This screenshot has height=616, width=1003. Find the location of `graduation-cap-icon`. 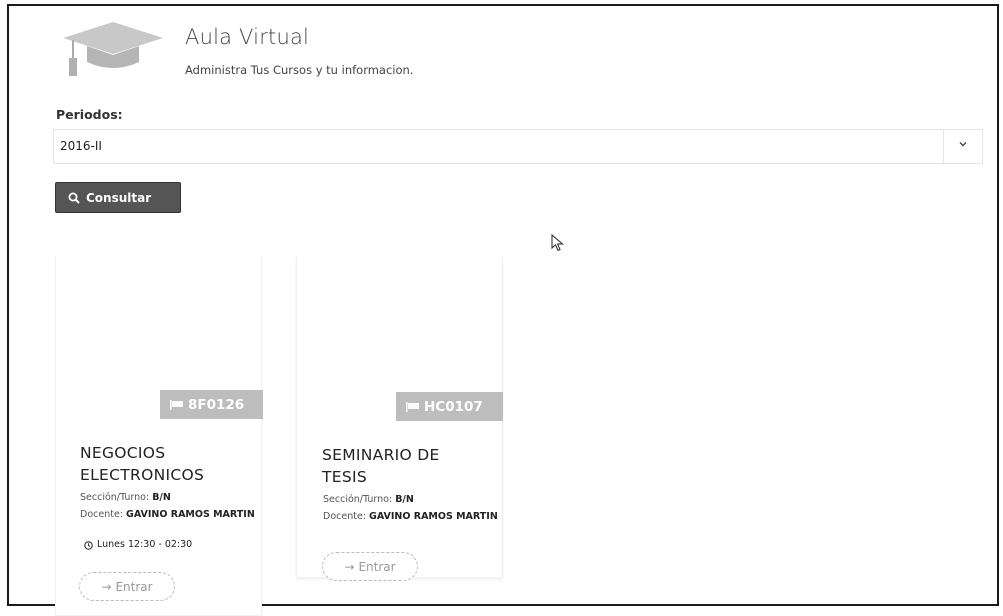

graduation-cap-icon is located at coordinates (113, 49).